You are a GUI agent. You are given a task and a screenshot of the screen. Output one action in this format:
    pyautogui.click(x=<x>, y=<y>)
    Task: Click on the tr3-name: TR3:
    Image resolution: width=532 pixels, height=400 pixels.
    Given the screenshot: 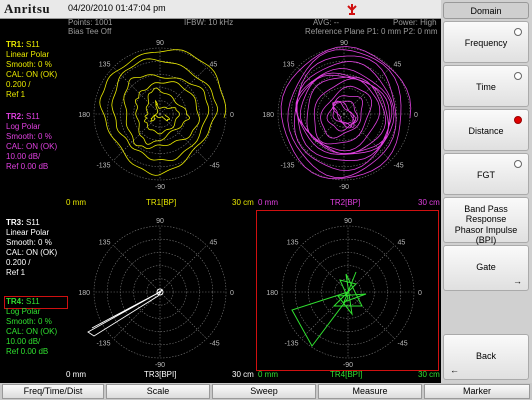 What is the action you would take?
    pyautogui.click(x=15, y=222)
    